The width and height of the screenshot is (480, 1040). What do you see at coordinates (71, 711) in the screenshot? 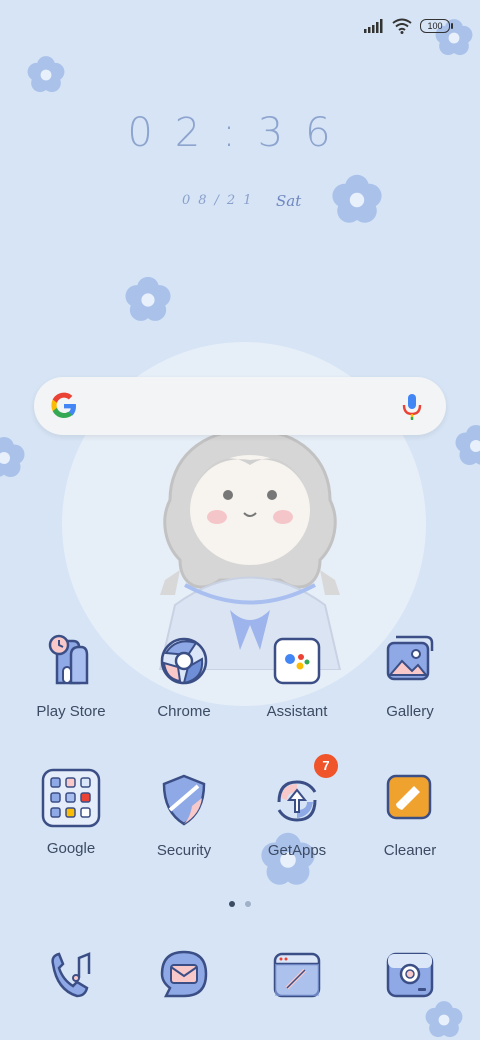
I see `app-label: Play Store` at bounding box center [71, 711].